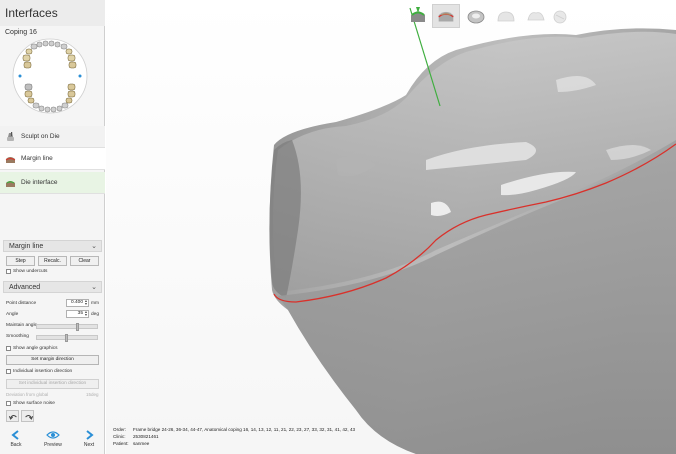  I want to click on angle-value: 35, so click(80, 313).